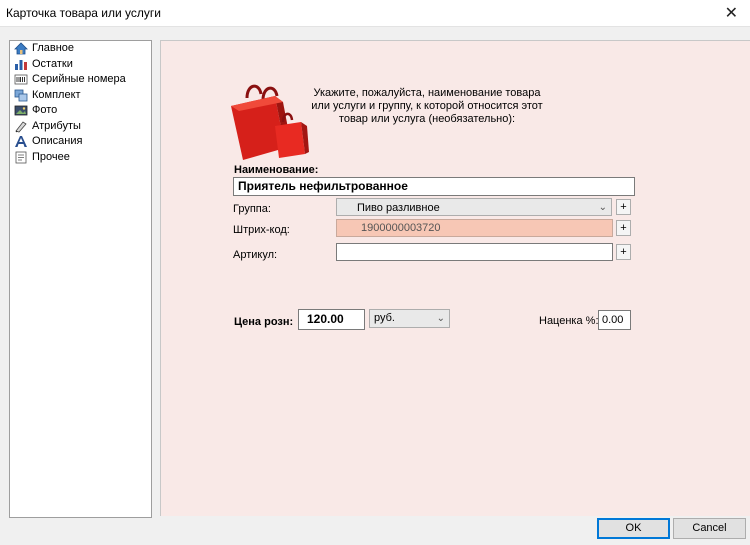 The height and width of the screenshot is (545, 750). I want to click on sidebar-item-label: Прочее, so click(51, 156).